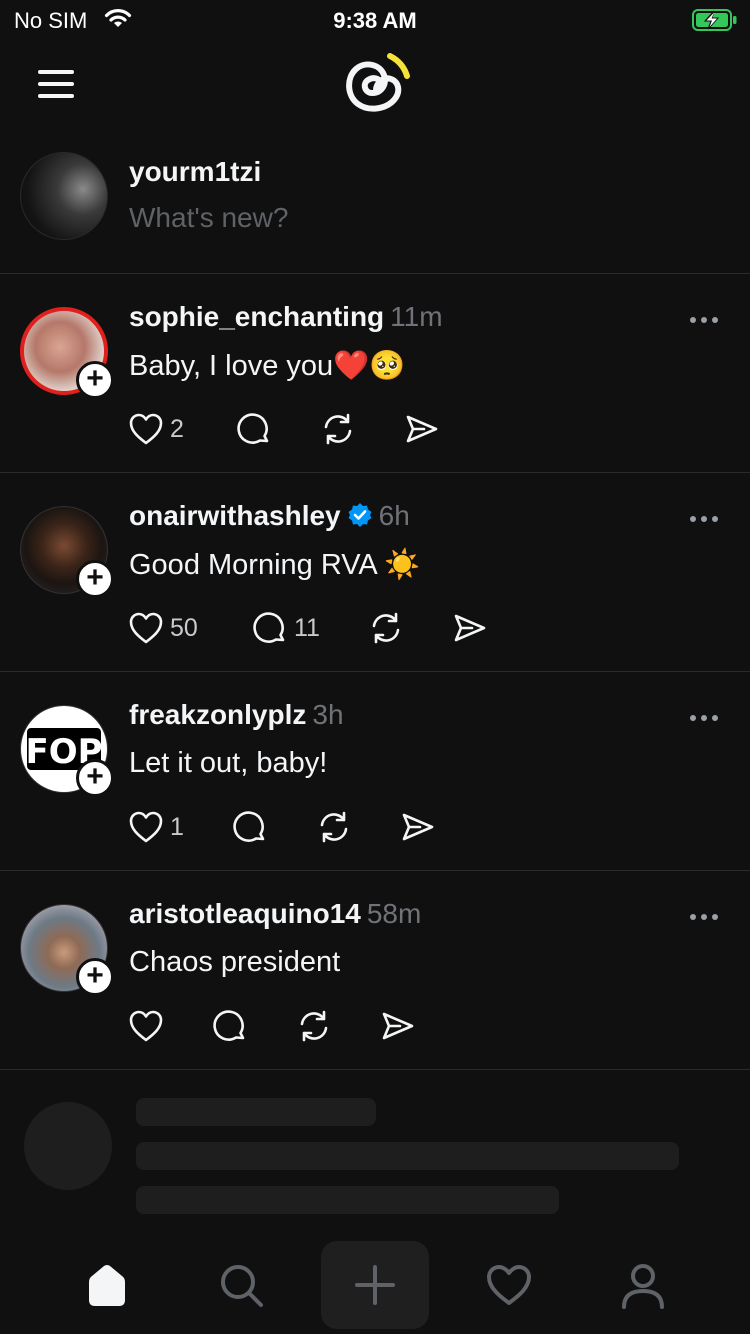  I want to click on like-count: 2, so click(177, 428).